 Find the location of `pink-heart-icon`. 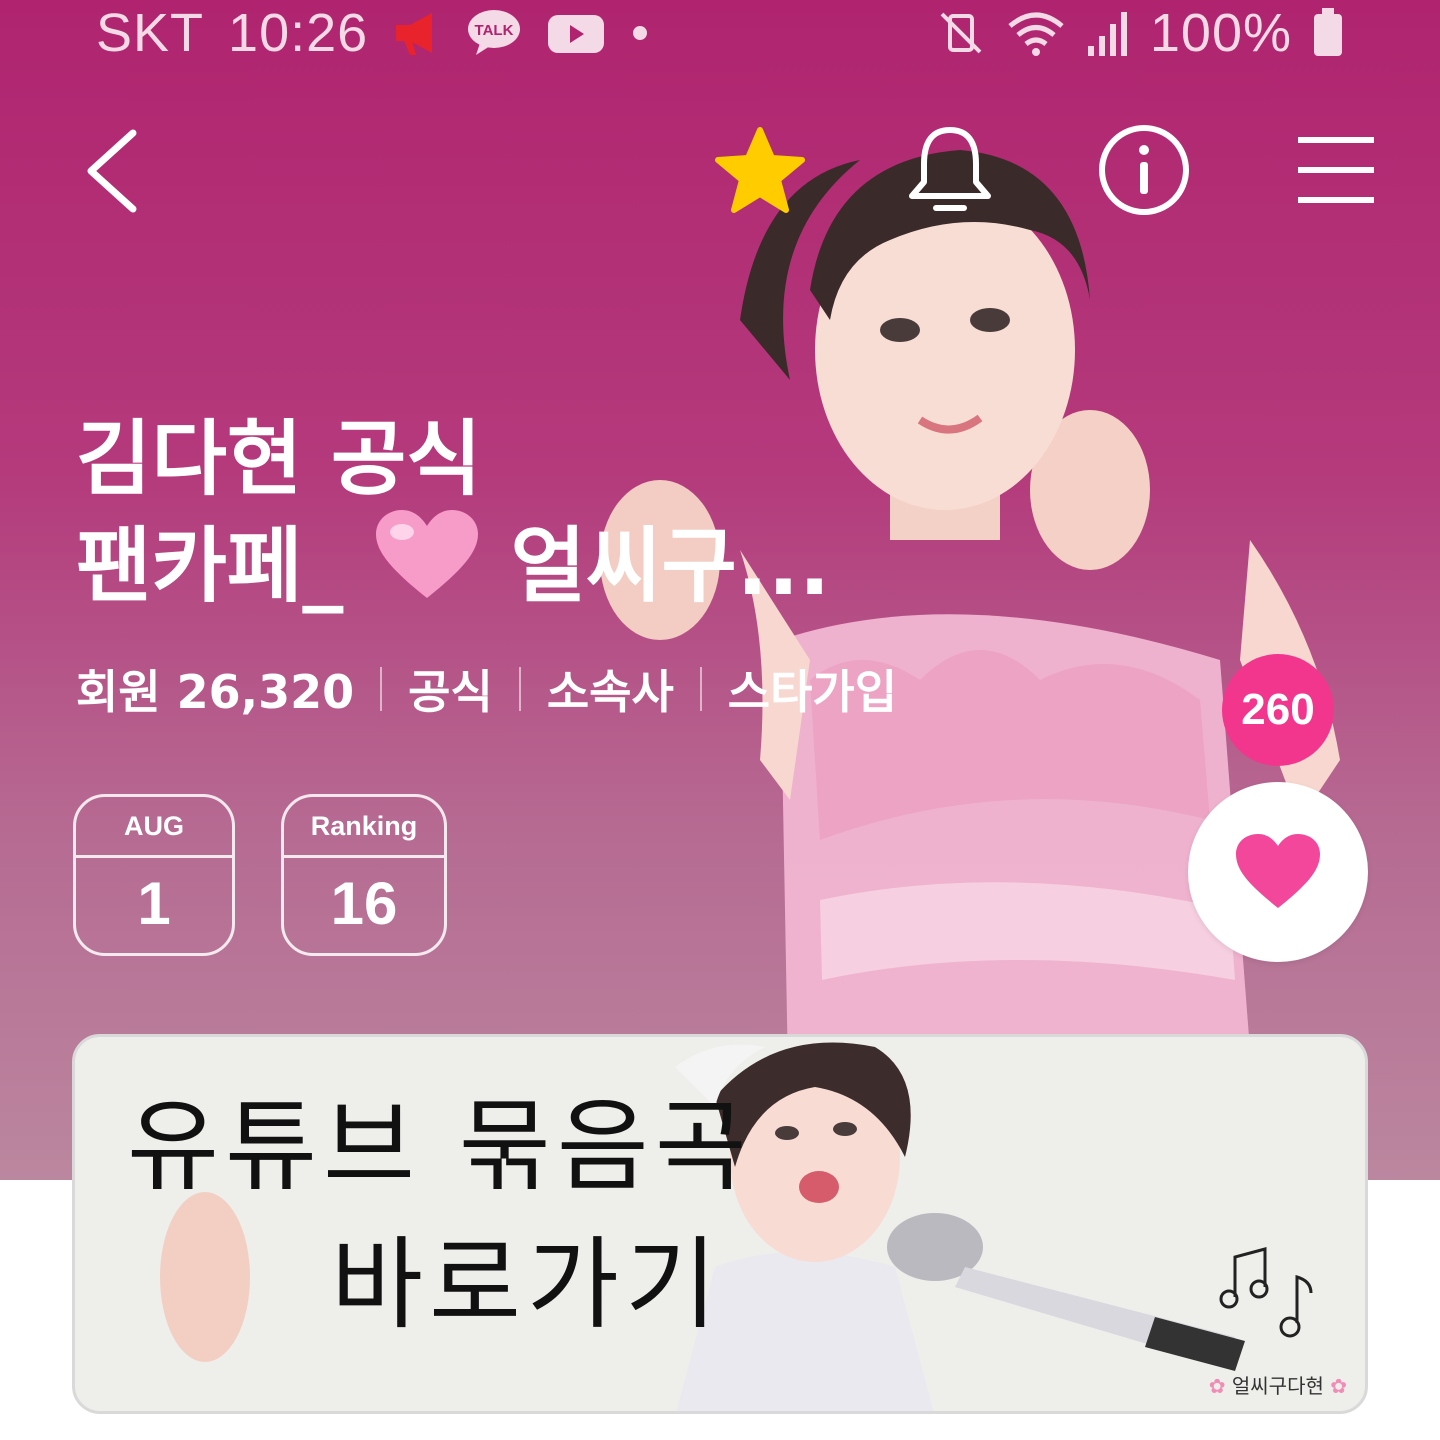

pink-heart-icon is located at coordinates (426, 554).